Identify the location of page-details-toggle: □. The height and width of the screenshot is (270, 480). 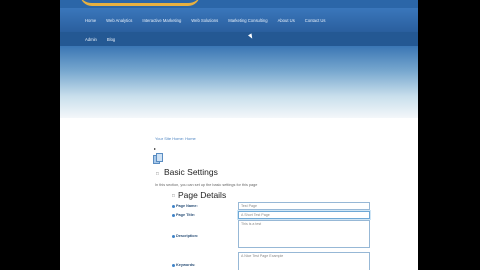
(173, 195).